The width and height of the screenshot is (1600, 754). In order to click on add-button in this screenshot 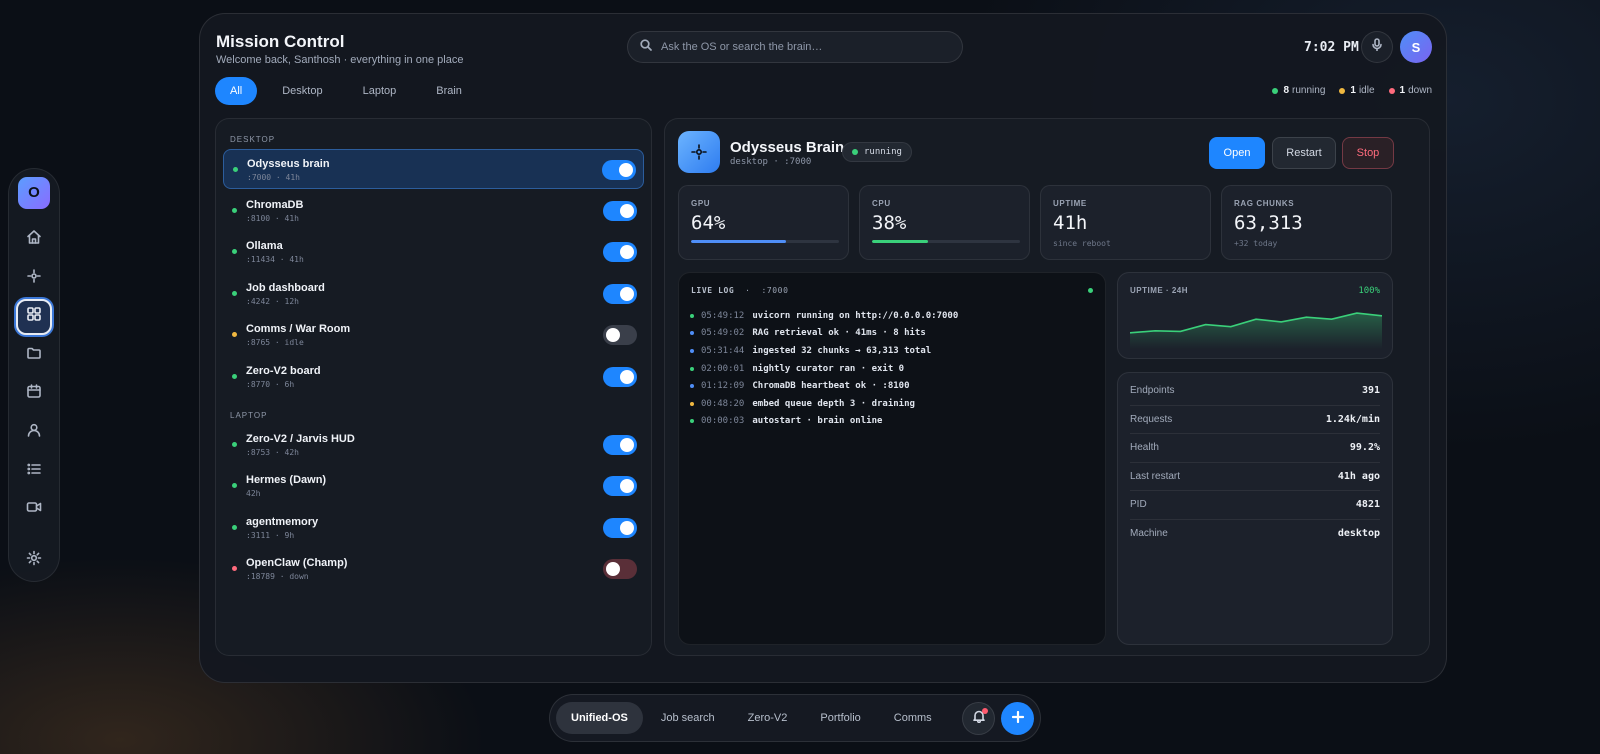, I will do `click(1017, 718)`.